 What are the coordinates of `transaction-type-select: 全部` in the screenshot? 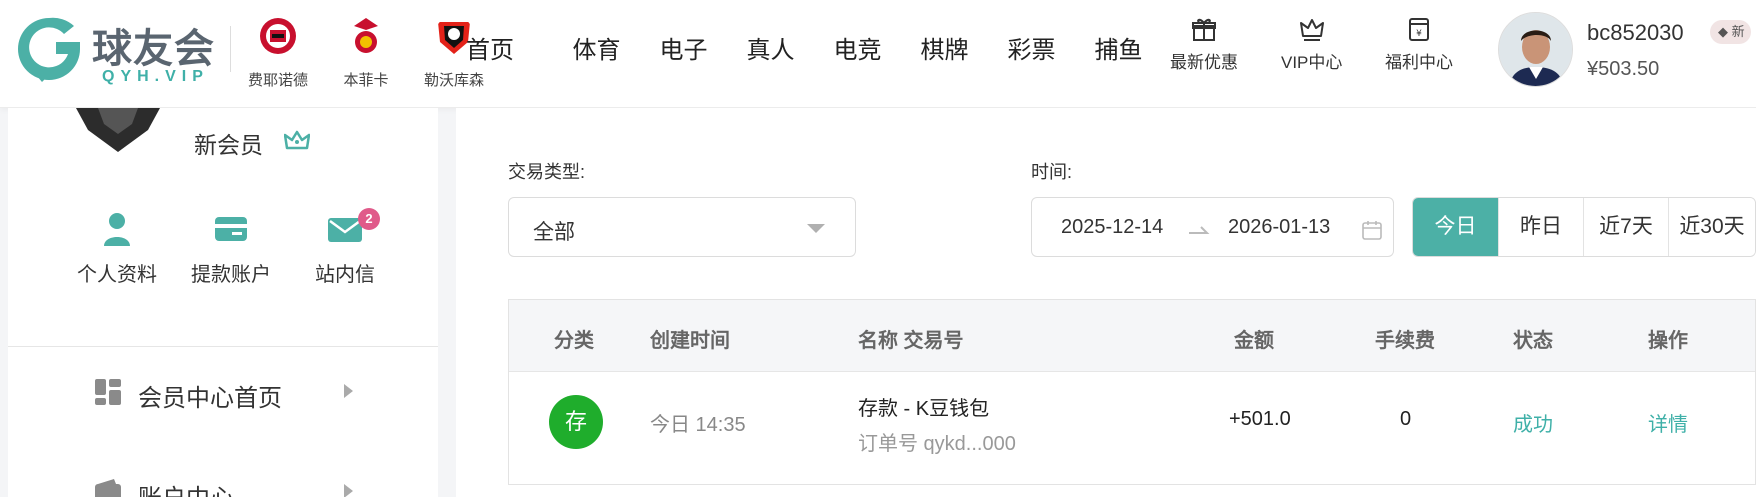 It's located at (682, 227).